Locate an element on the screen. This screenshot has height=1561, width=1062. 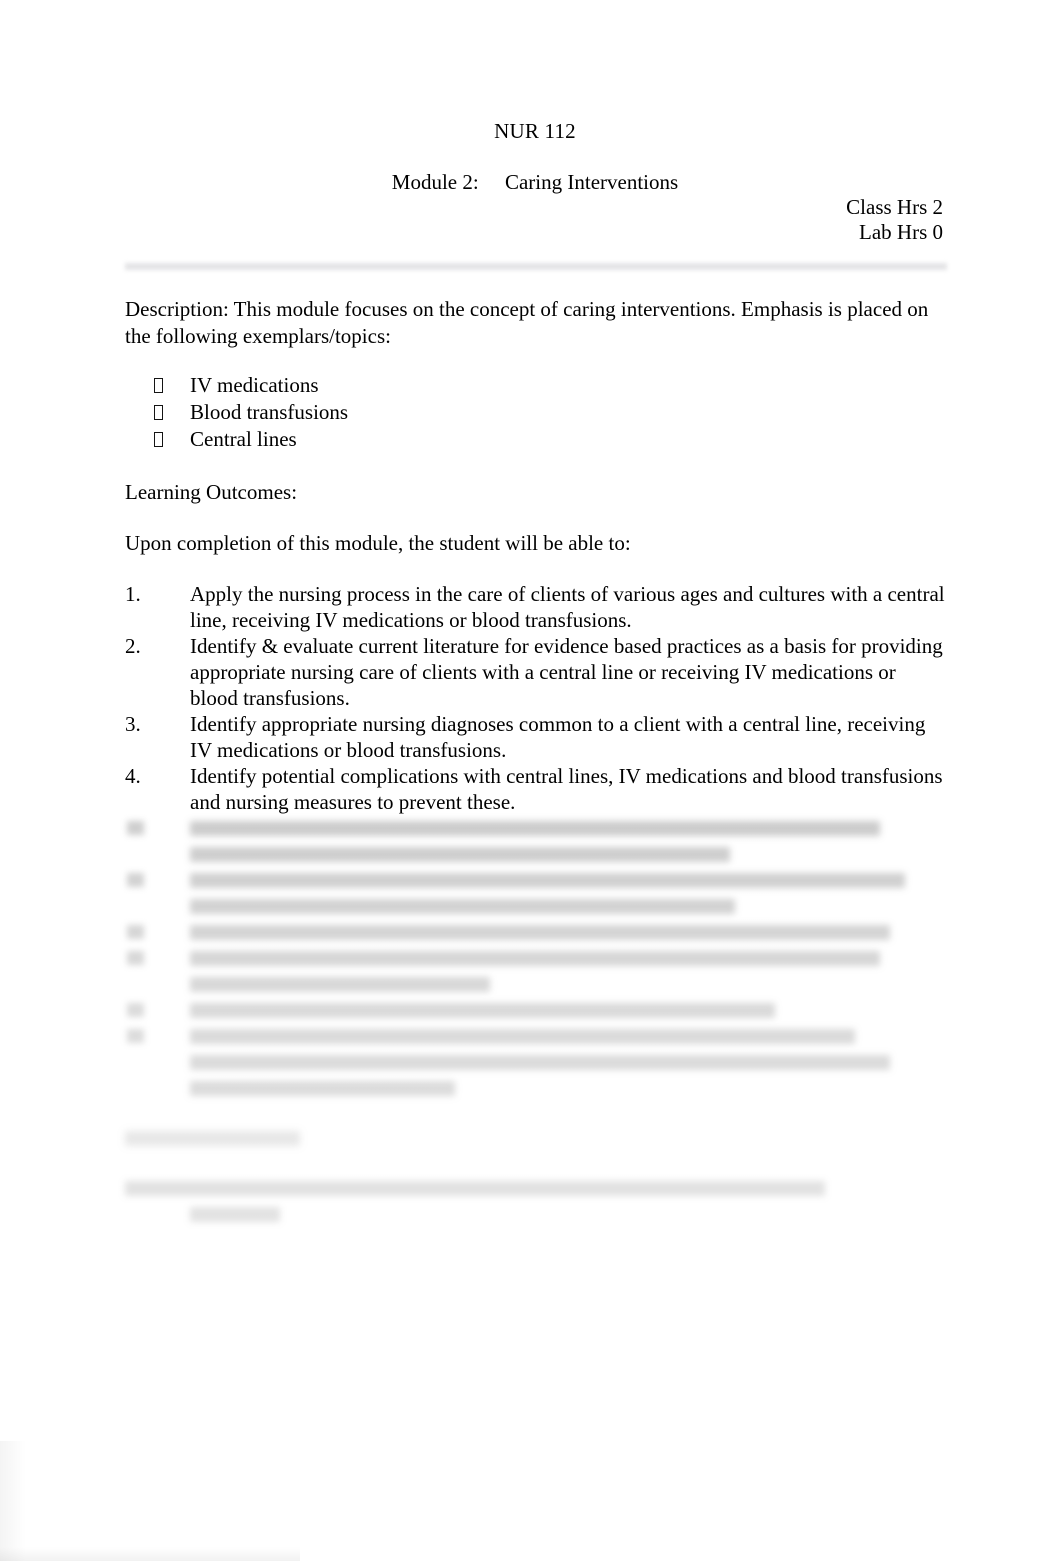
outcome-number: 1. is located at coordinates (133, 594).